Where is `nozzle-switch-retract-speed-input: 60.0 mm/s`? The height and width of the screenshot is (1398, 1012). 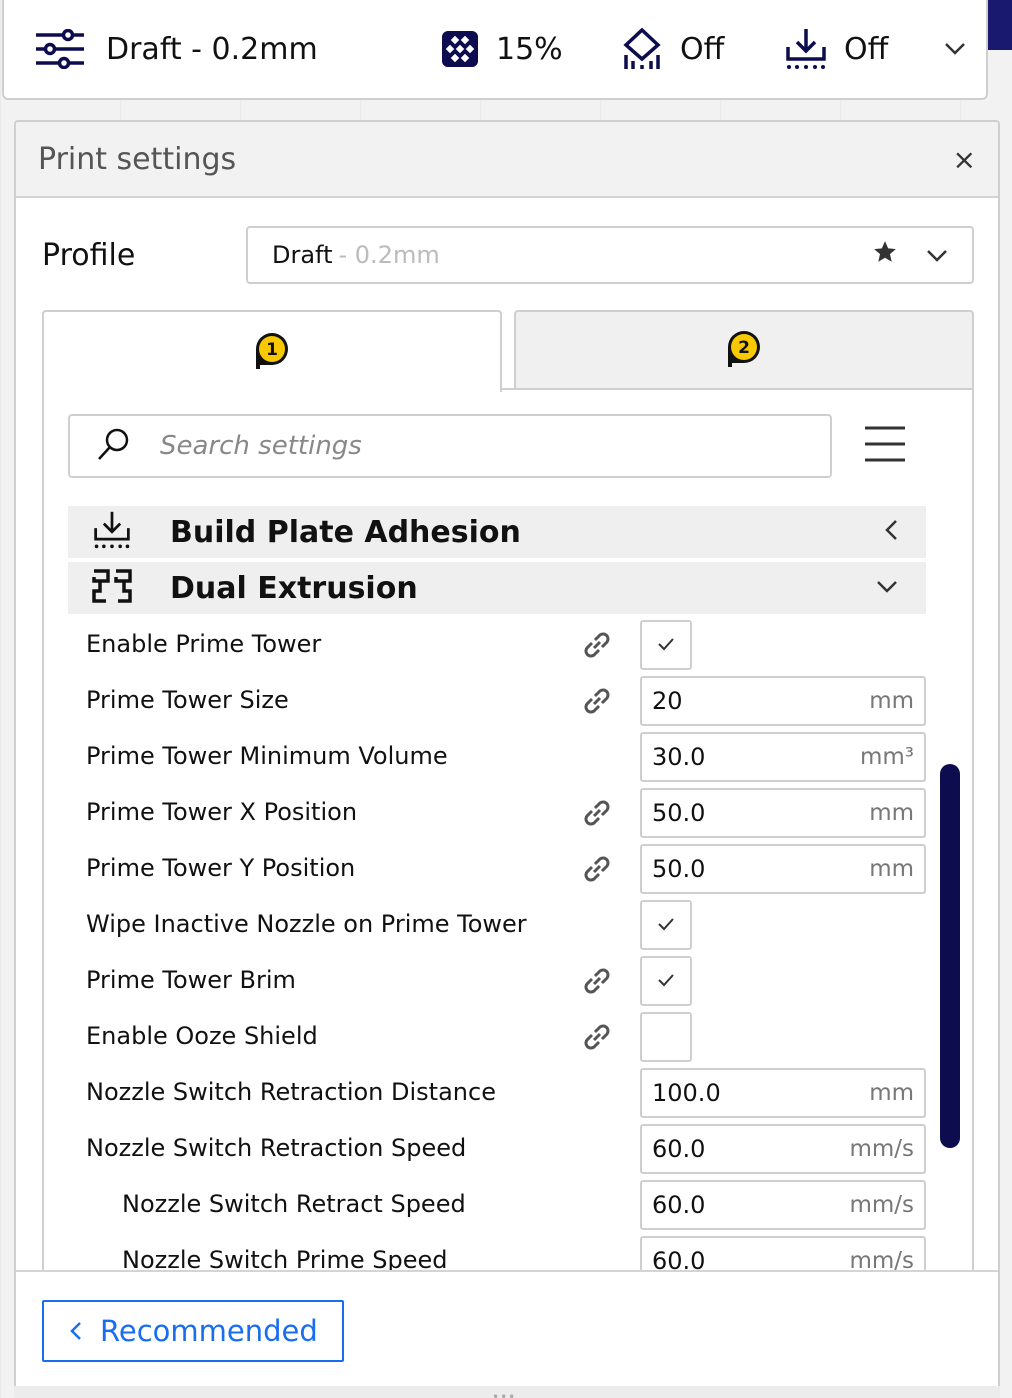
nozzle-switch-retract-speed-input: 60.0 mm/s is located at coordinates (783, 1205).